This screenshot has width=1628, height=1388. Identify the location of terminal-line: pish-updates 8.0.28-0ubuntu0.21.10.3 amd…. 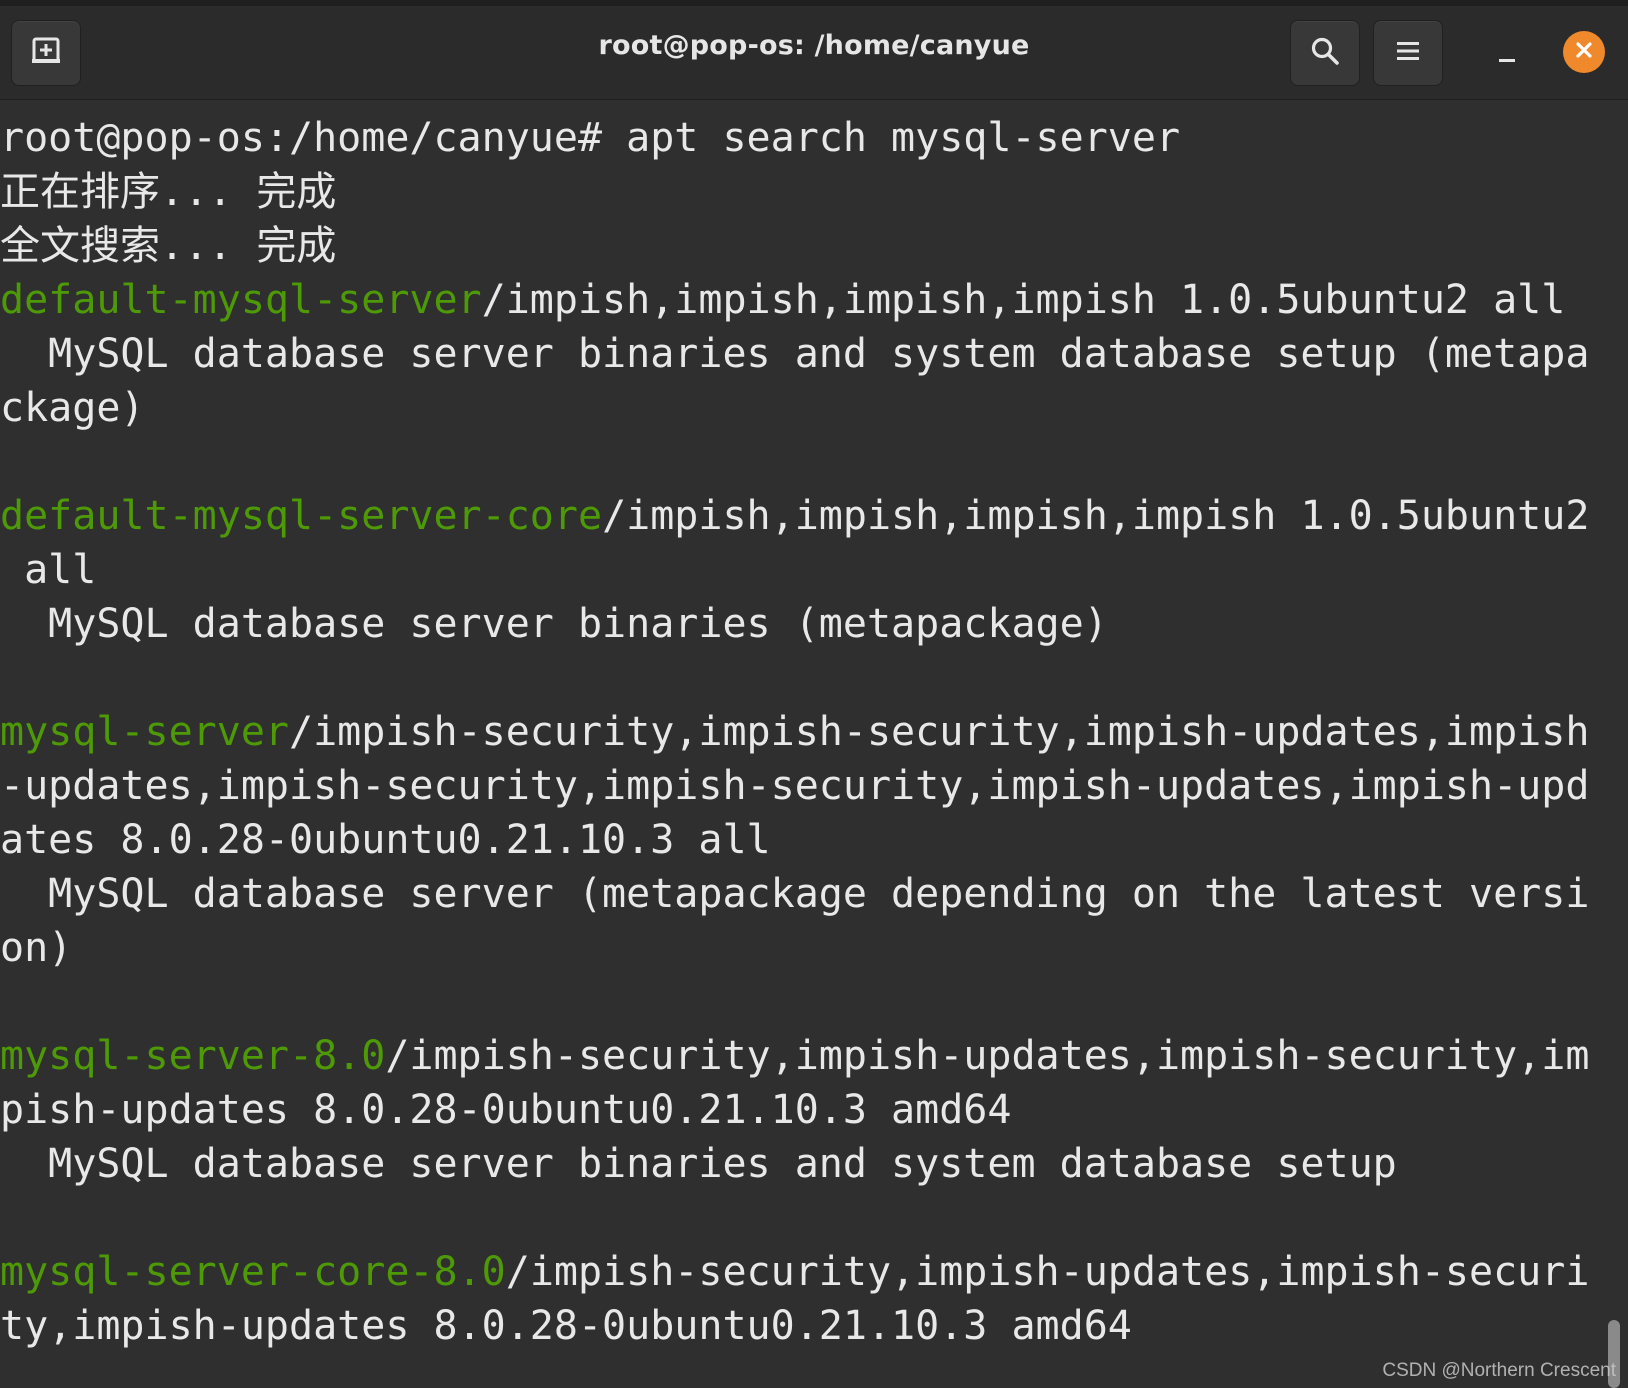
(505, 1110).